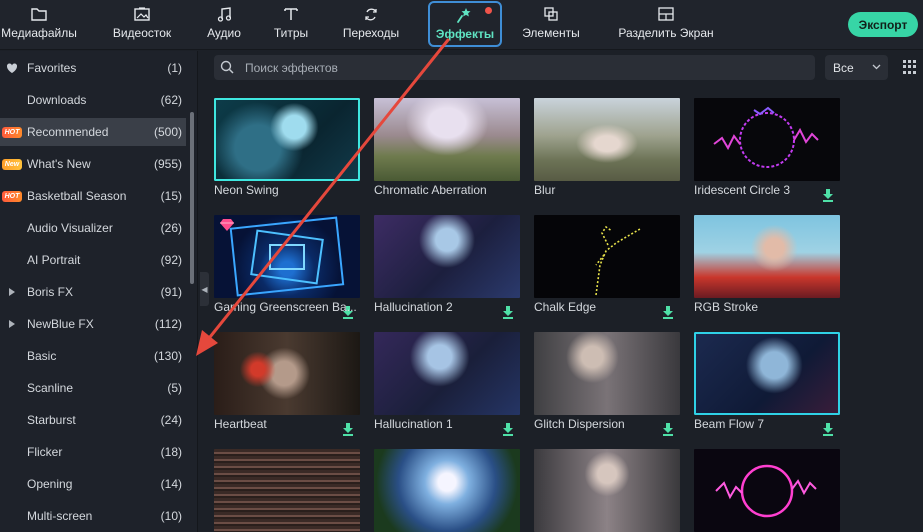 This screenshot has height=532, width=923. I want to click on tab-label: Аудио, so click(224, 33).